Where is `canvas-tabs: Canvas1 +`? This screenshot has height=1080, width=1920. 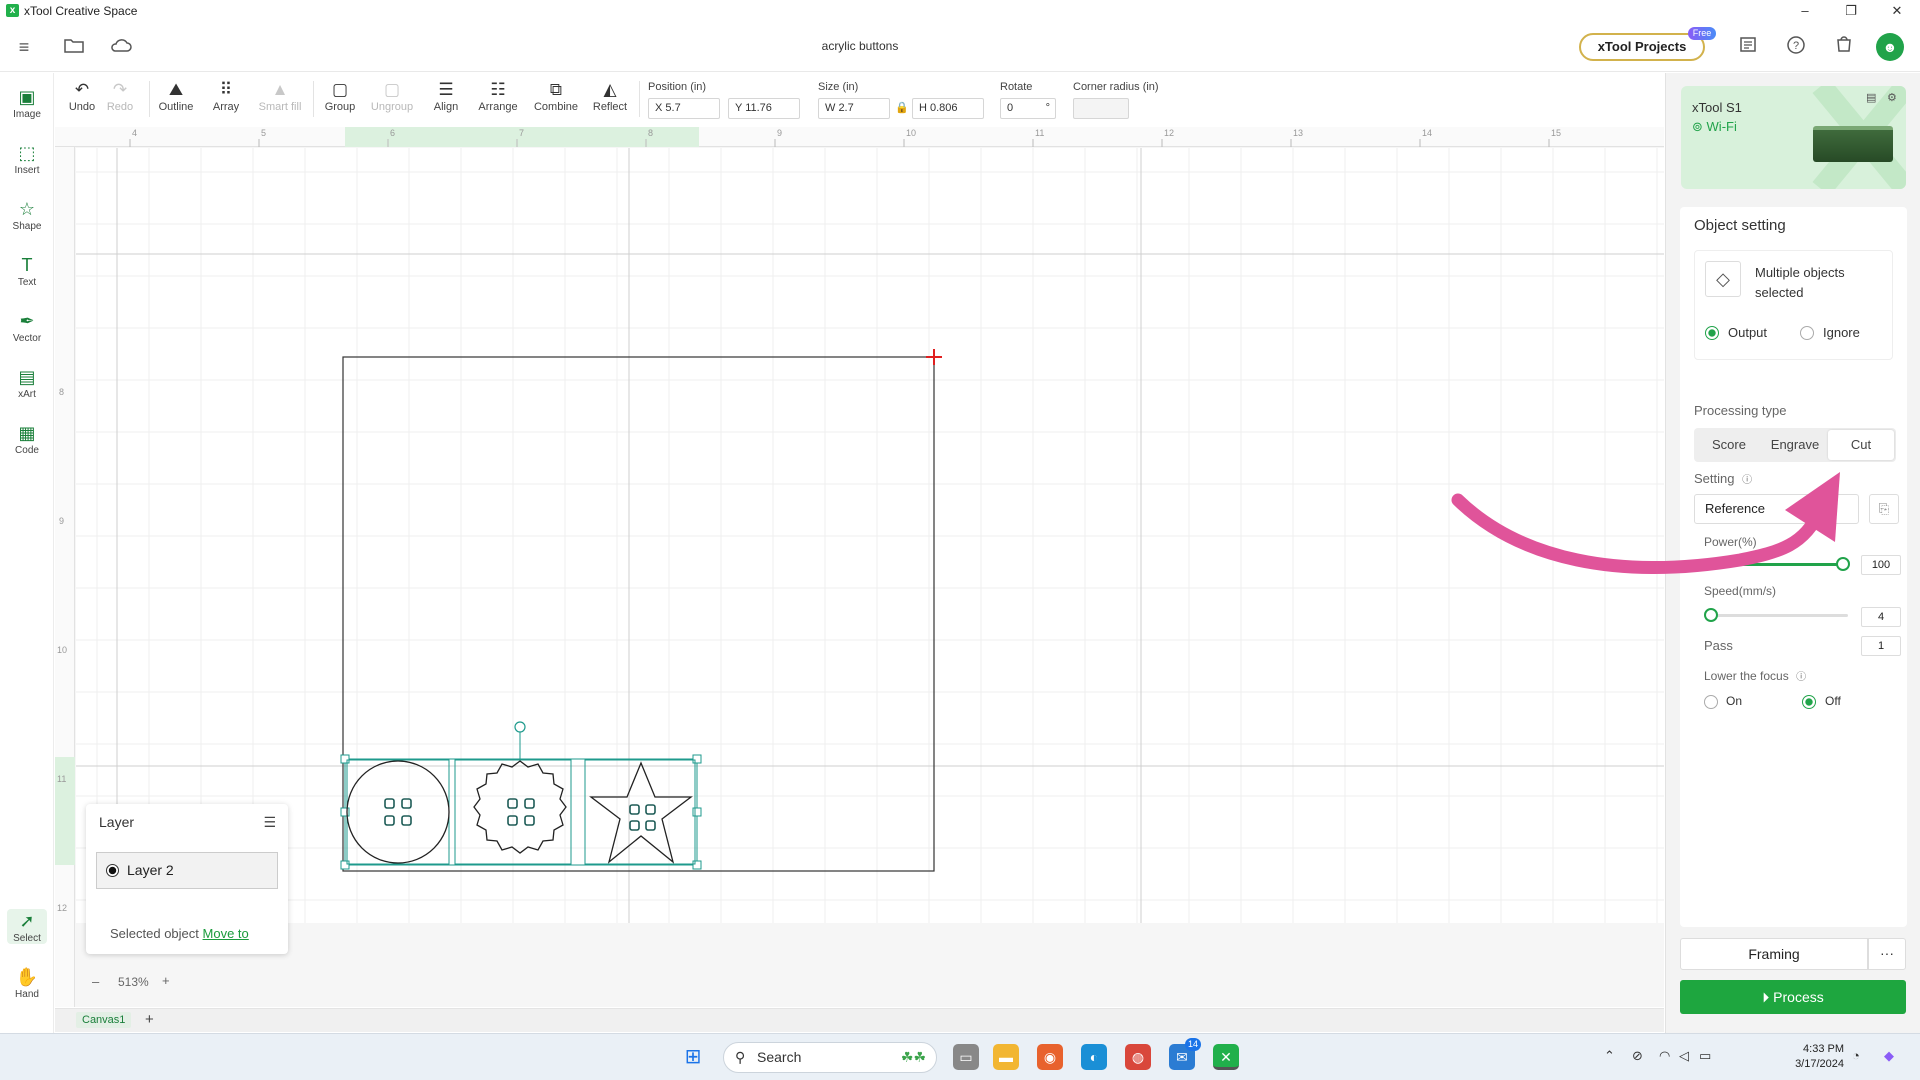
canvas-tabs: Canvas1 + is located at coordinates (859, 1020).